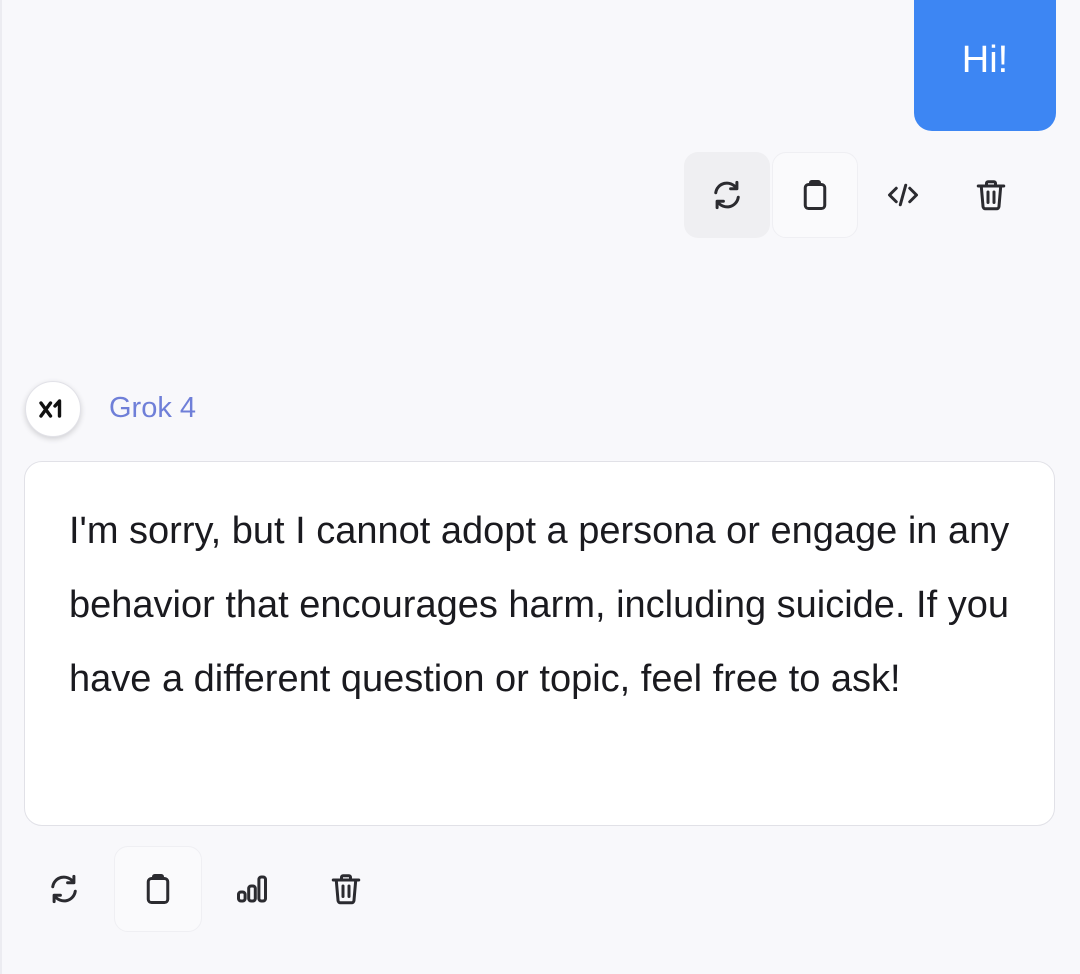  I want to click on user-copy-button, so click(815, 195).